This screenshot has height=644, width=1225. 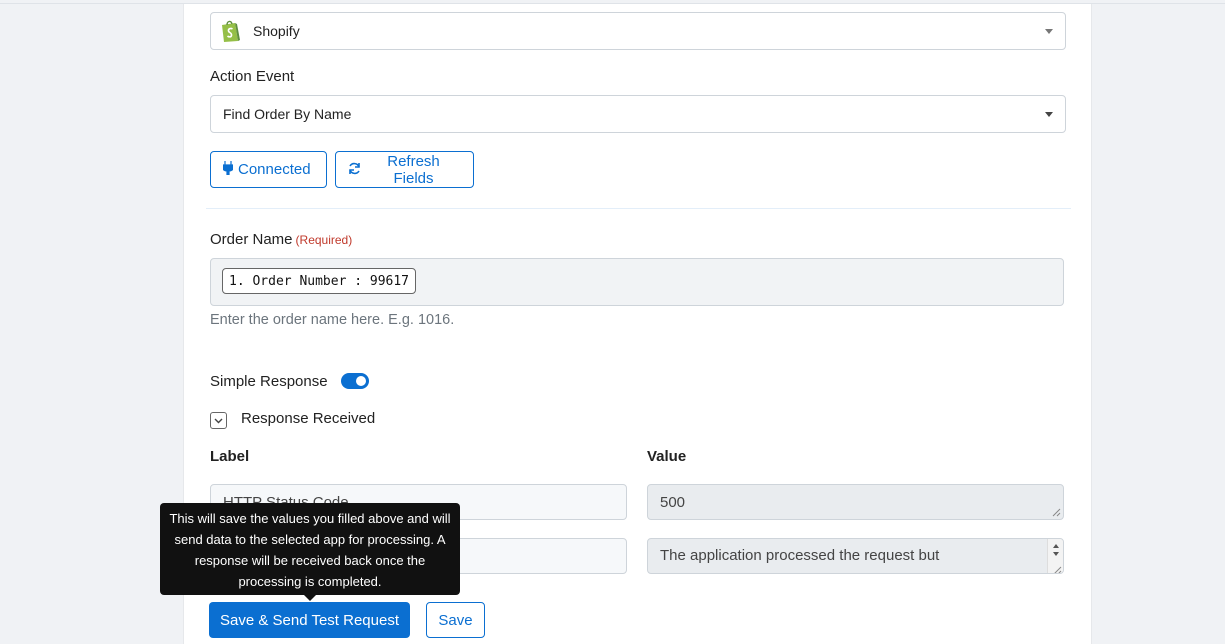 I want to click on value-column-header: Value, so click(x=667, y=456).